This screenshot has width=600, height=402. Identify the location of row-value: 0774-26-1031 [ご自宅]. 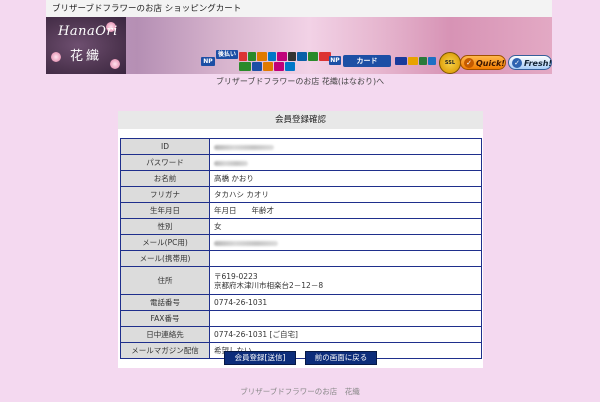
(345, 334).